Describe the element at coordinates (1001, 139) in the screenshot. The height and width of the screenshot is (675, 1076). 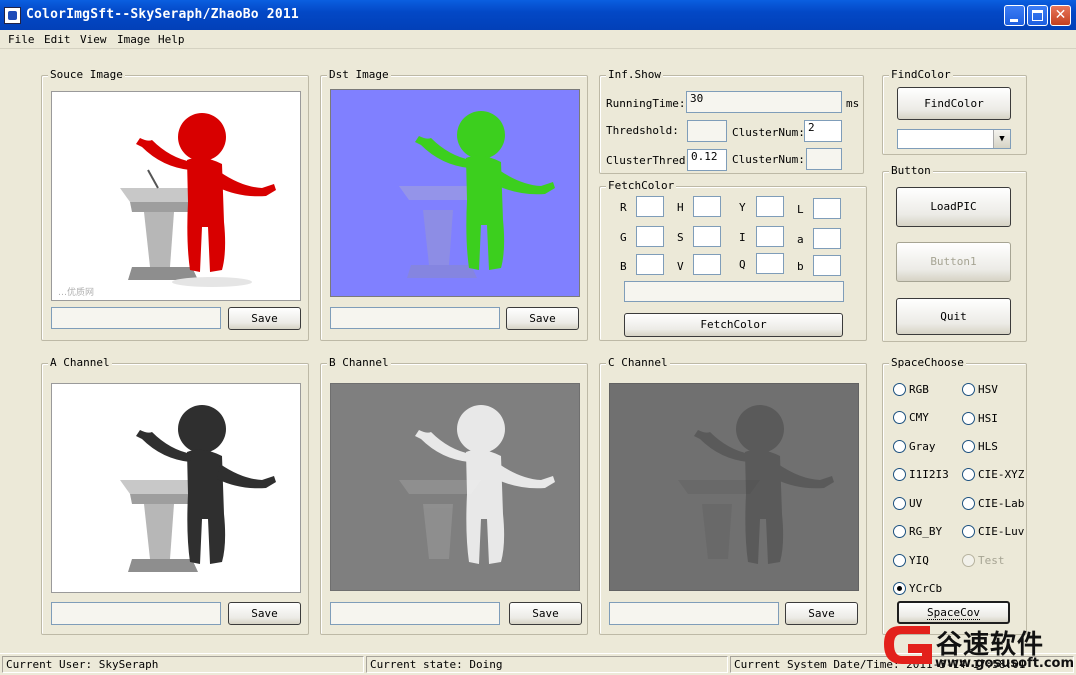
I see `chevron-down-icon: ▼` at that location.